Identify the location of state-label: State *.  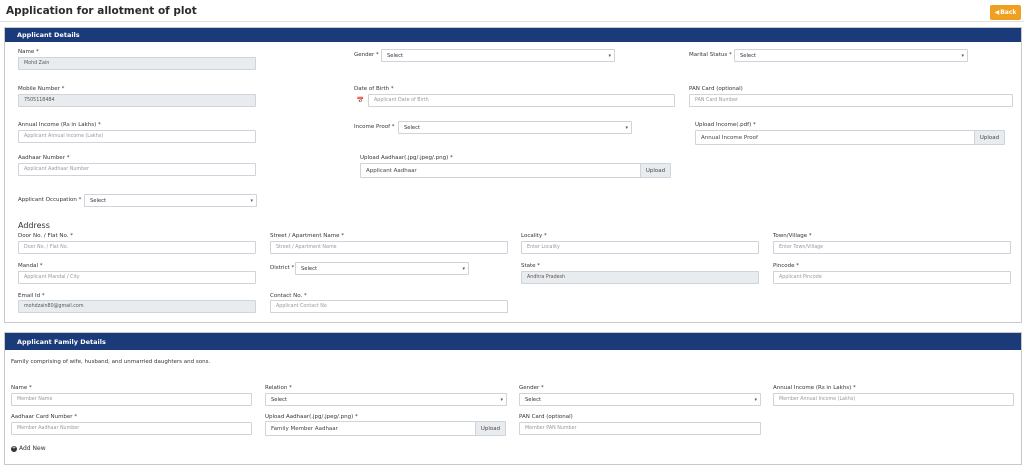
(531, 266).